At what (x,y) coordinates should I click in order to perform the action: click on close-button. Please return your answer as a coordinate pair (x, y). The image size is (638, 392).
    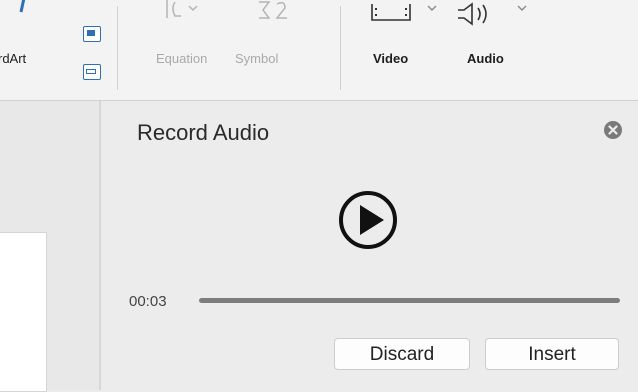
    Looking at the image, I should click on (613, 130).